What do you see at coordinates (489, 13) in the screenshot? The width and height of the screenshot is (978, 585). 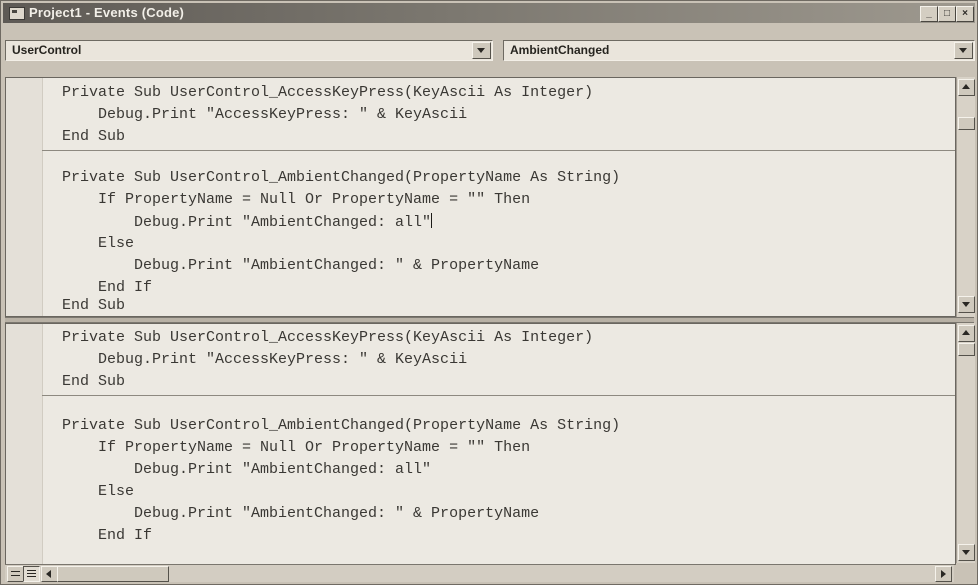 I see `title-bar: Project1 - Events (Code) _ □ ×` at bounding box center [489, 13].